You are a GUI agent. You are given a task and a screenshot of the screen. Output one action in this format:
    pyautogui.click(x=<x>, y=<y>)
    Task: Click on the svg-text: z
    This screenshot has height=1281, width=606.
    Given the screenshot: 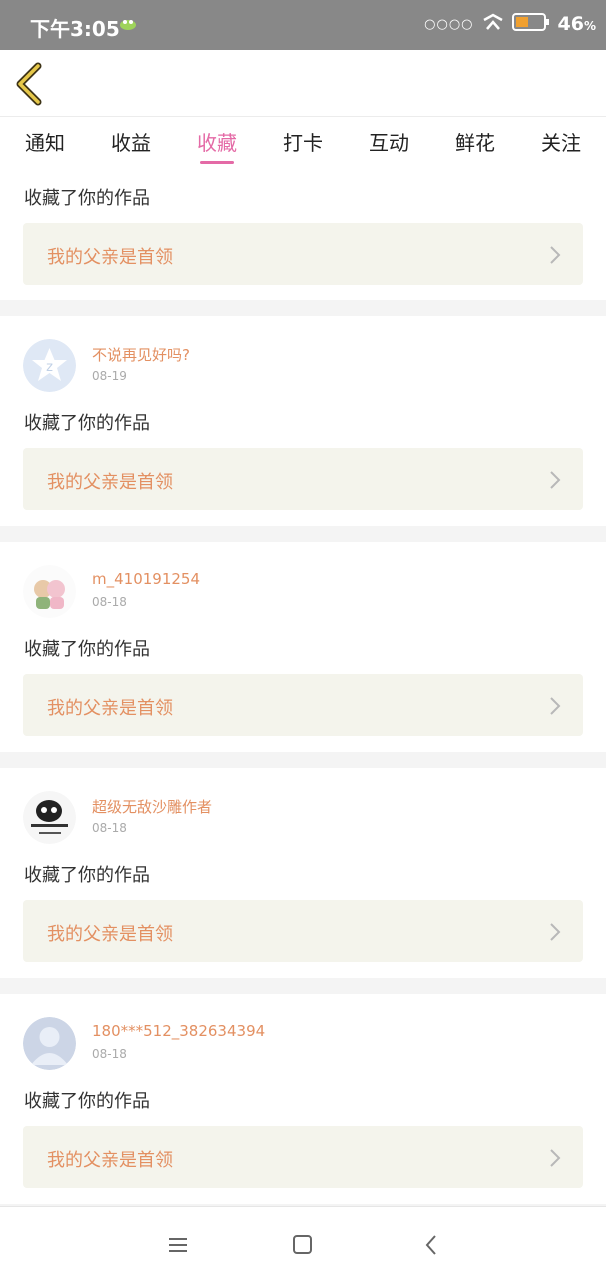 What is the action you would take?
    pyautogui.click(x=49, y=367)
    